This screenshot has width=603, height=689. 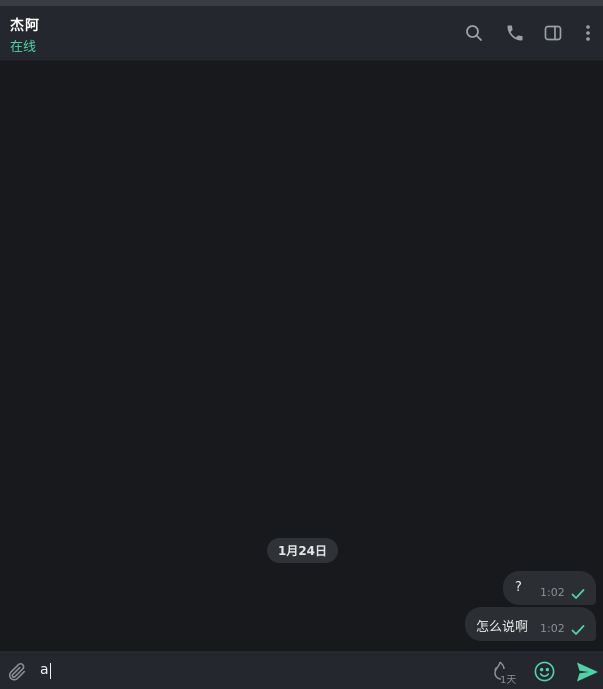 What do you see at coordinates (508, 680) in the screenshot?
I see `timer-label: 1天` at bounding box center [508, 680].